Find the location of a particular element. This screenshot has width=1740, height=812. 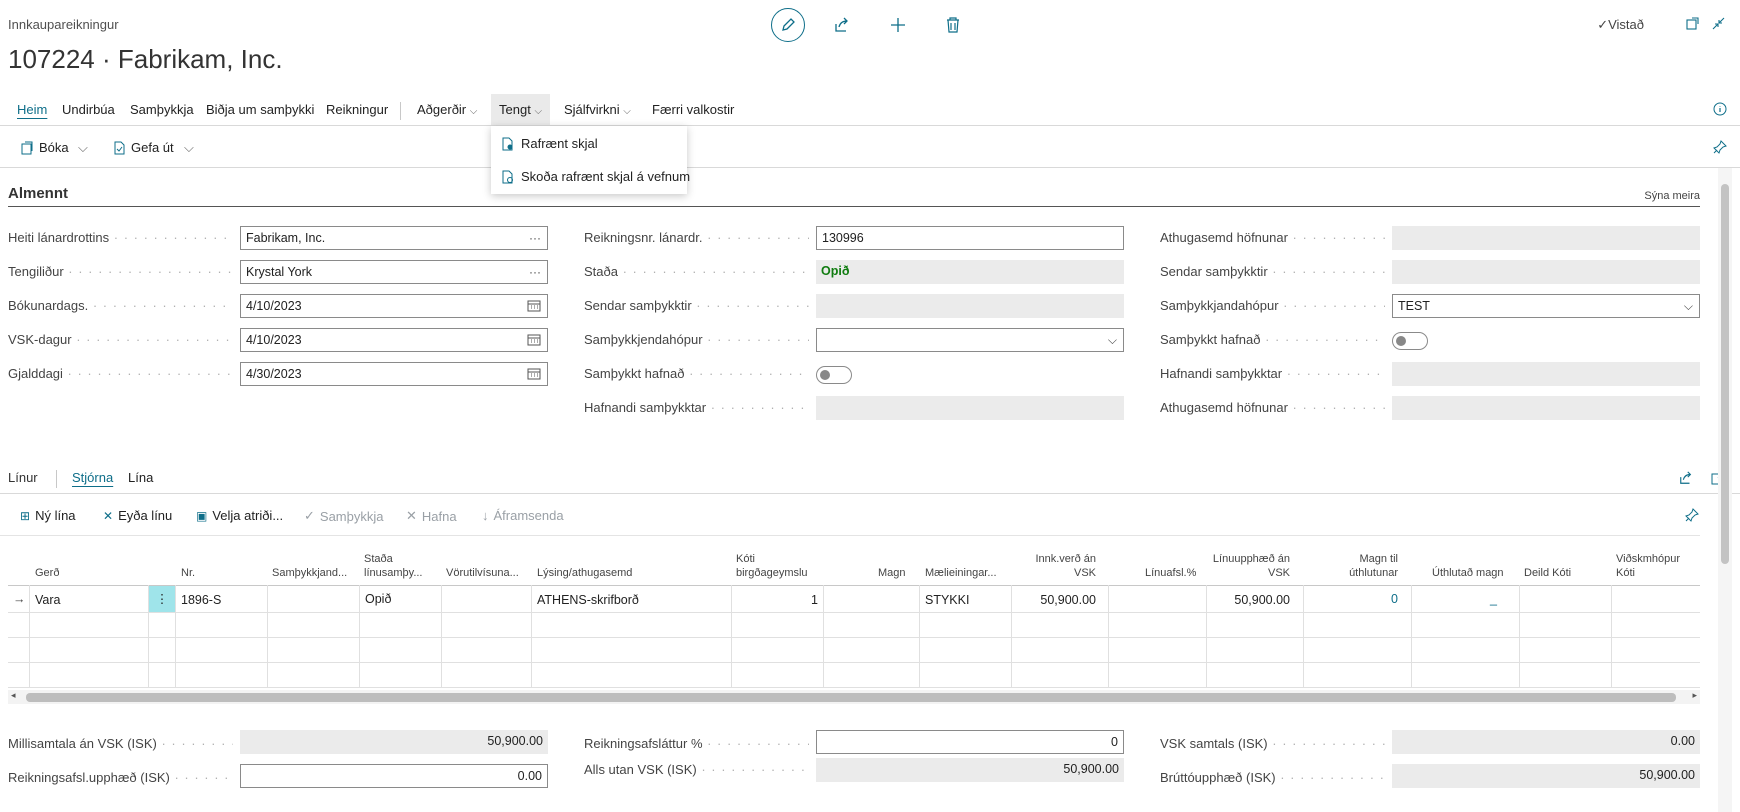

posting-date-field: 4/10/2023 is located at coordinates (394, 306).